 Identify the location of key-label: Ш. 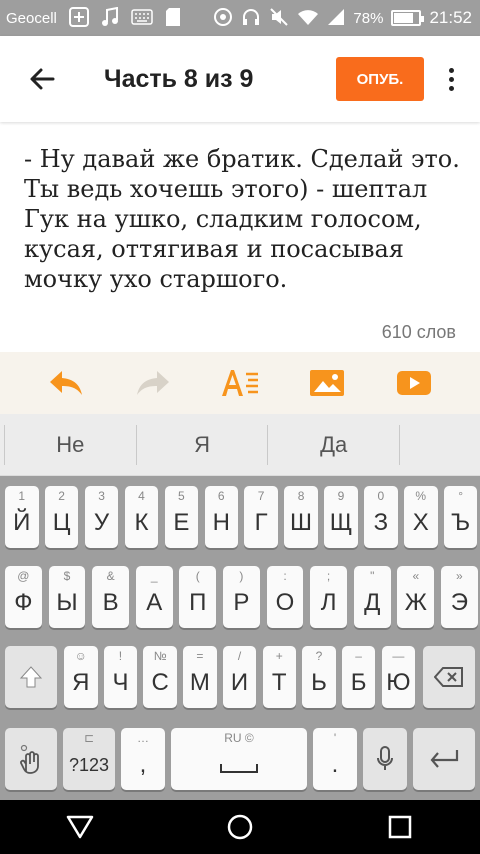
(301, 522).